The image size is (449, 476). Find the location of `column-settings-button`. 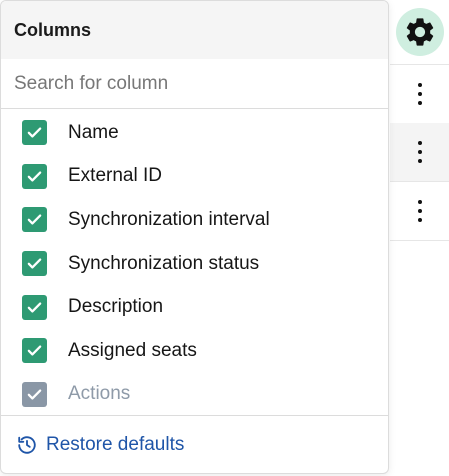

column-settings-button is located at coordinates (420, 32).